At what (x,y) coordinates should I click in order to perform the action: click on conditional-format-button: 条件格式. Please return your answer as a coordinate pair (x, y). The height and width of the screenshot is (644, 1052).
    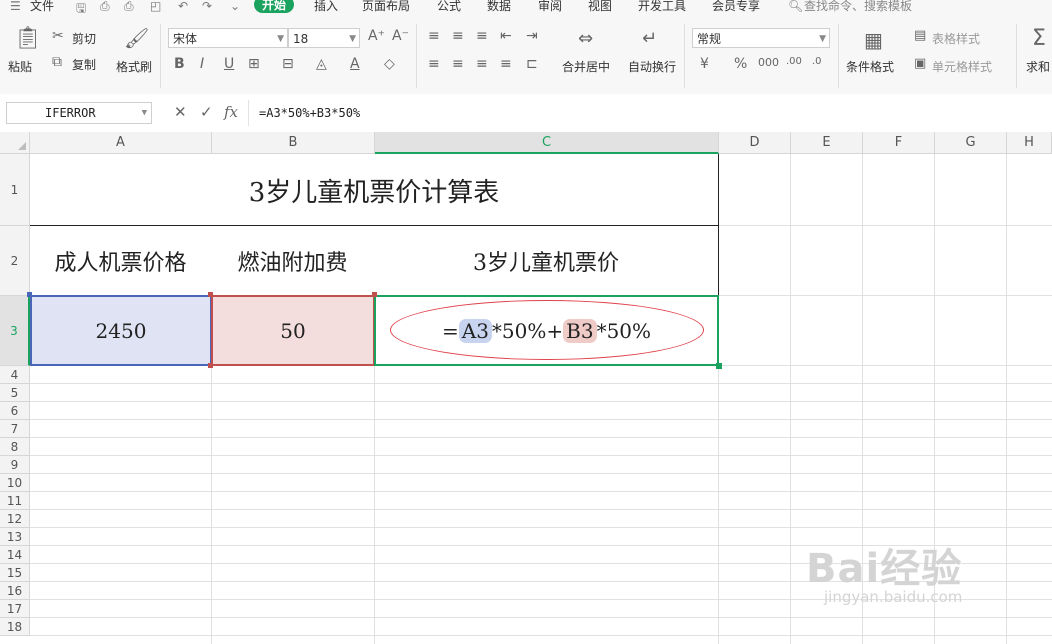
    Looking at the image, I should click on (870, 66).